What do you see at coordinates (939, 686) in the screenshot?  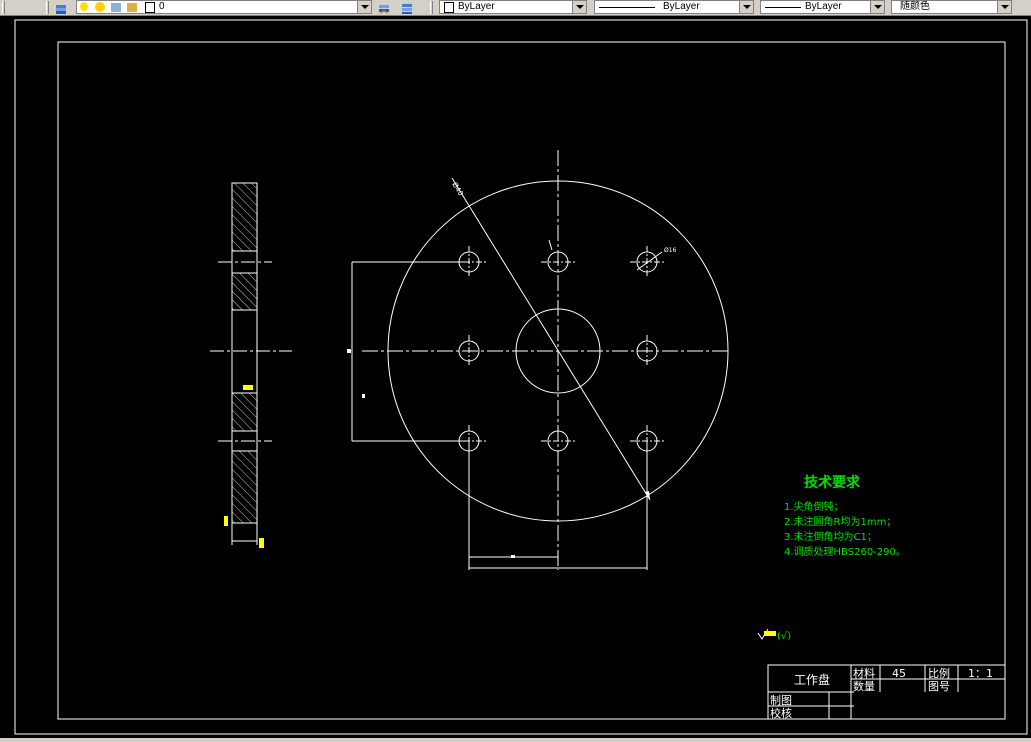 I see `drawing-number-label: 图号` at bounding box center [939, 686].